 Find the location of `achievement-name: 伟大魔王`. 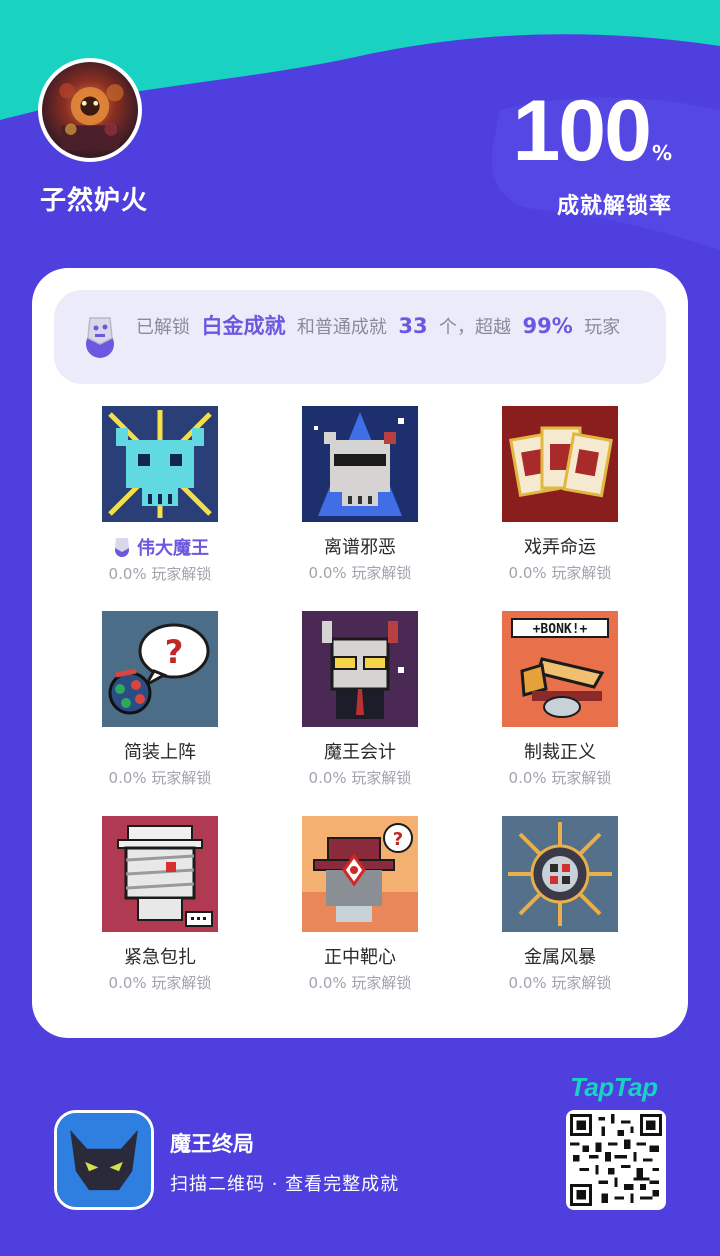

achievement-name: 伟大魔王 is located at coordinates (160, 548).